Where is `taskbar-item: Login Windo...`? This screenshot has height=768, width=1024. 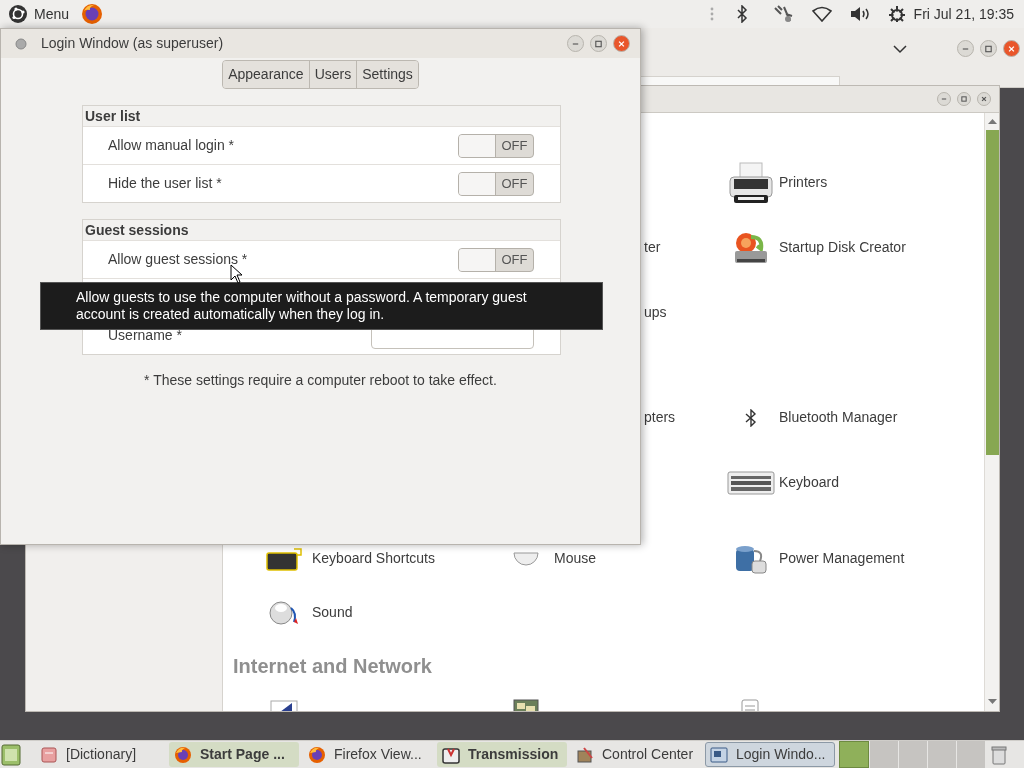 taskbar-item: Login Windo... is located at coordinates (770, 754).